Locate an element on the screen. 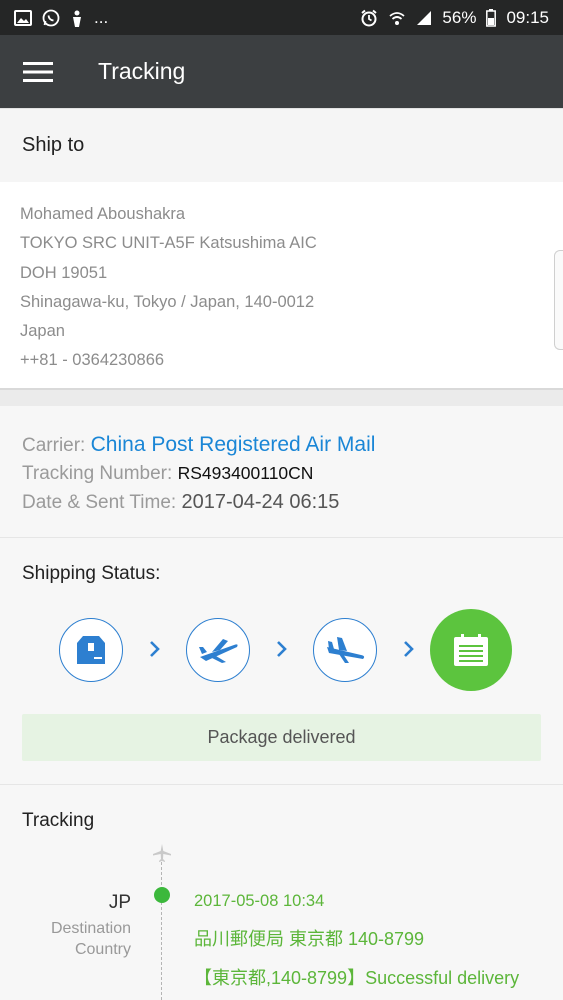 The height and width of the screenshot is (1000, 563). country-label-line-1: Destination is located at coordinates (90, 928).